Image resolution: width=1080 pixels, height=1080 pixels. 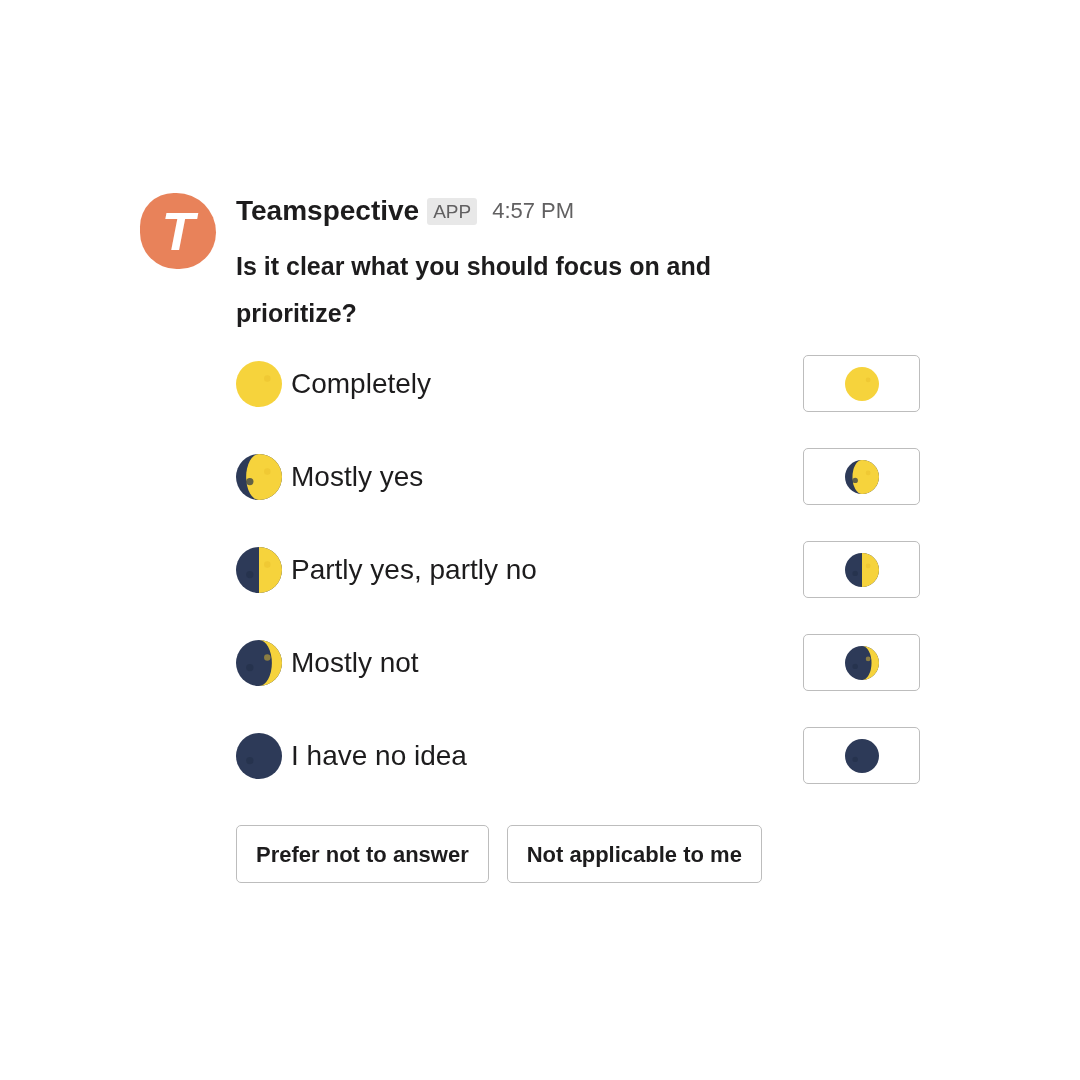 What do you see at coordinates (474, 290) in the screenshot?
I see `survey-question: Is it clear what you should focus on and prioritize?` at bounding box center [474, 290].